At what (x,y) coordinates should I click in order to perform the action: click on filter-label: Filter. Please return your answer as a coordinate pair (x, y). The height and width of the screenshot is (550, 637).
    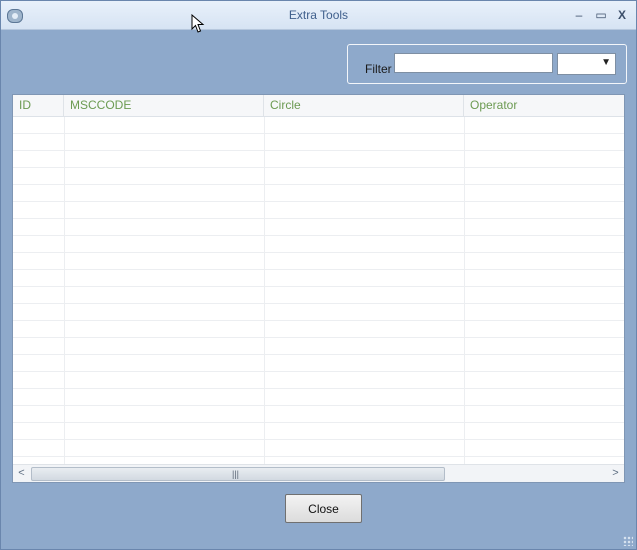
    Looking at the image, I should click on (378, 69).